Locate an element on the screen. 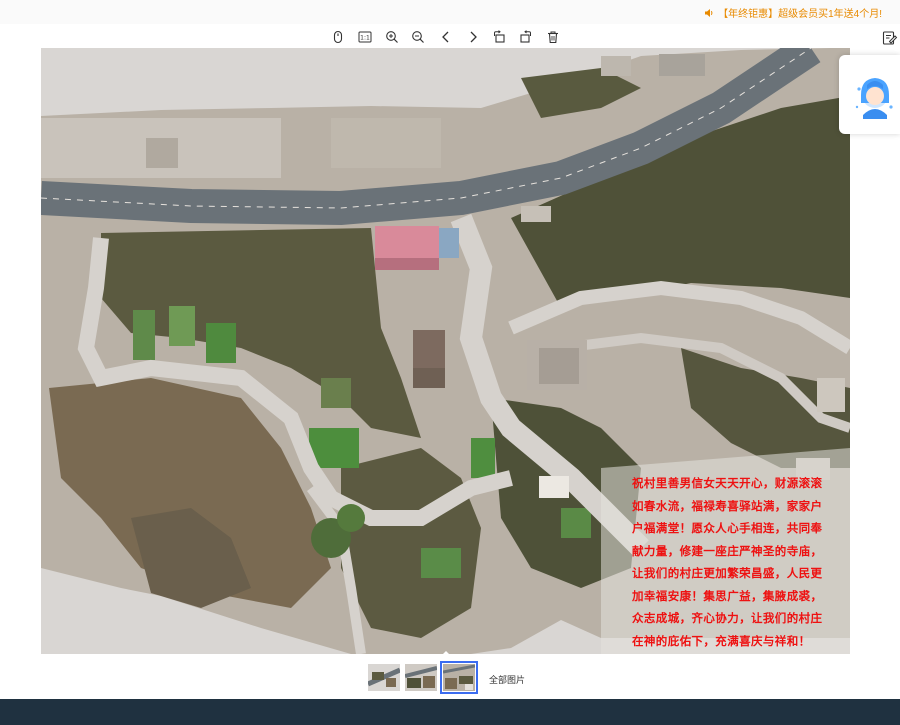 This screenshot has height=725, width=900. actual-size-button: 1:1 is located at coordinates (365, 37).